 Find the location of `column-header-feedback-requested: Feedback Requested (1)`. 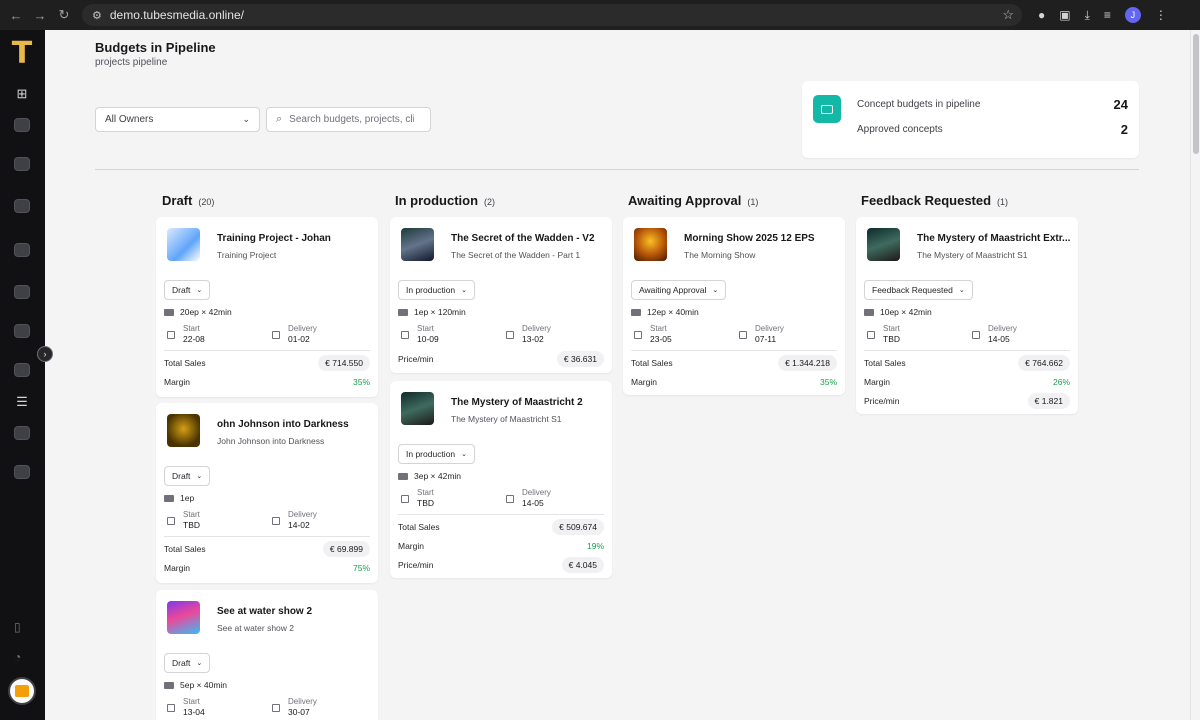

column-header-feedback-requested: Feedback Requested (1) is located at coordinates (934, 200).